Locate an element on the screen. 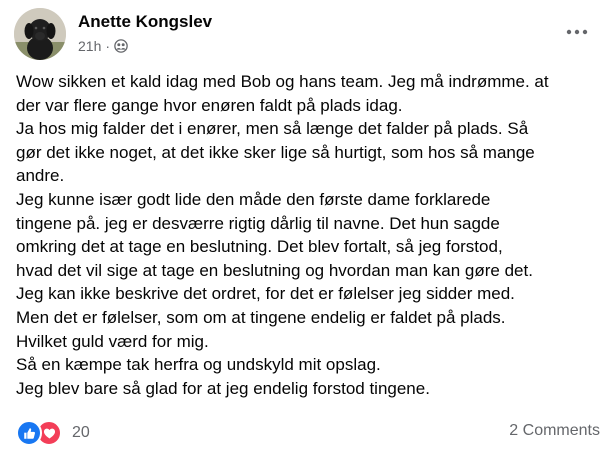 The height and width of the screenshot is (453, 615). comments-count-link: 2 Comments is located at coordinates (554, 431).